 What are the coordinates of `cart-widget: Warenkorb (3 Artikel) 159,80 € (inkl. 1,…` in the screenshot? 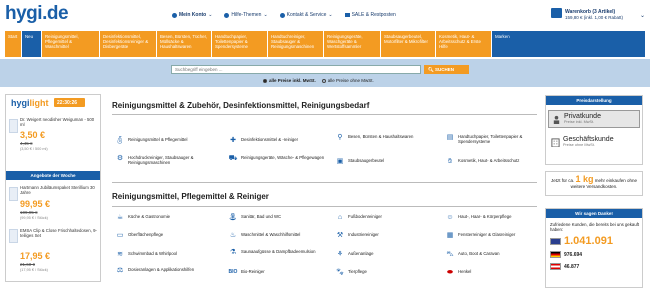 It's located at (598, 15).